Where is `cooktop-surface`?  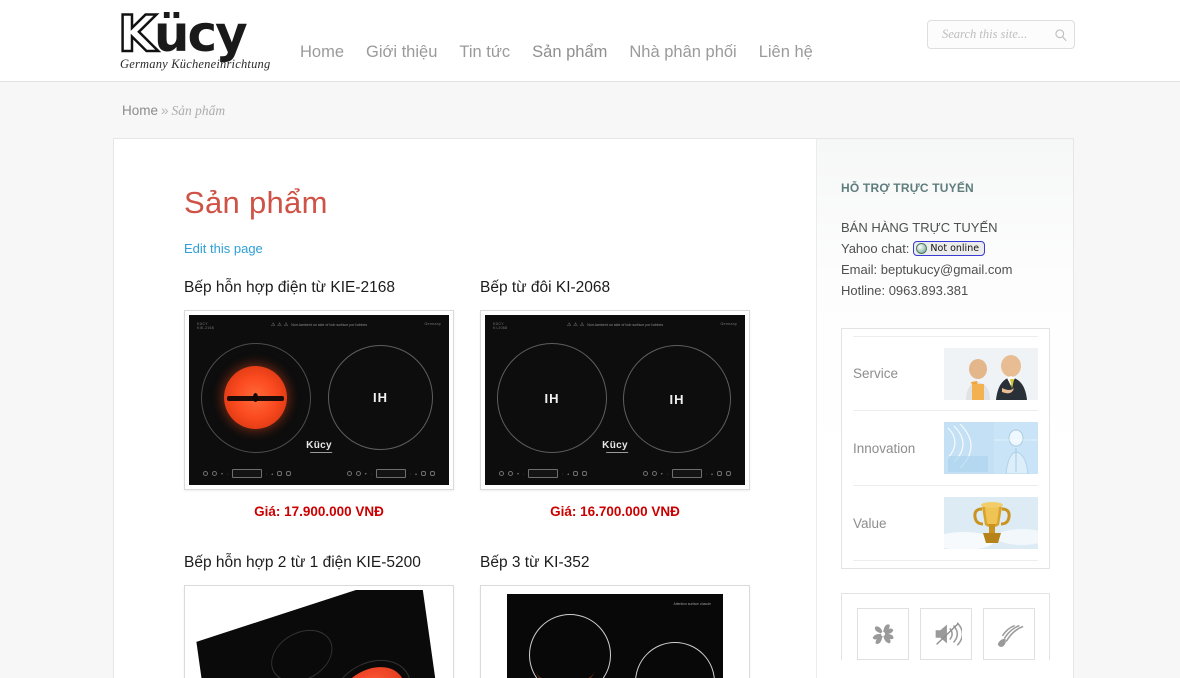
cooktop-surface is located at coordinates (320, 634).